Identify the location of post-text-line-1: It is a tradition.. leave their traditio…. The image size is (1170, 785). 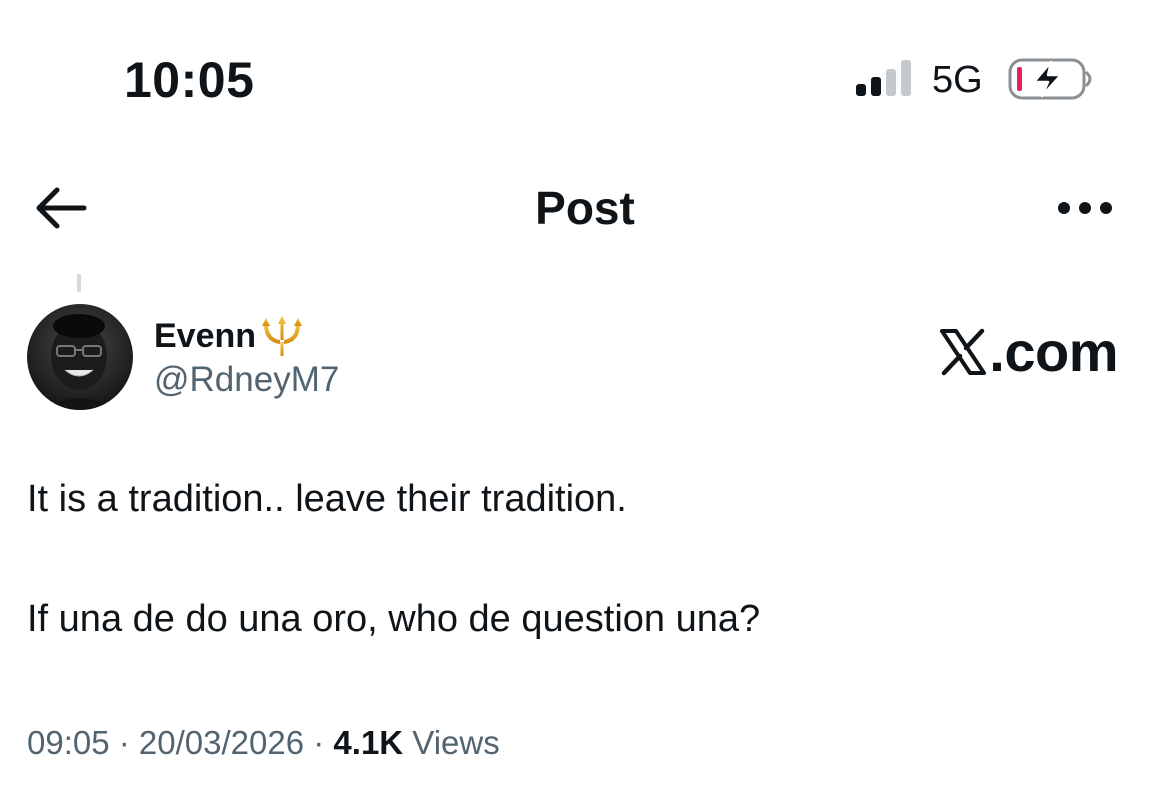
(327, 499).